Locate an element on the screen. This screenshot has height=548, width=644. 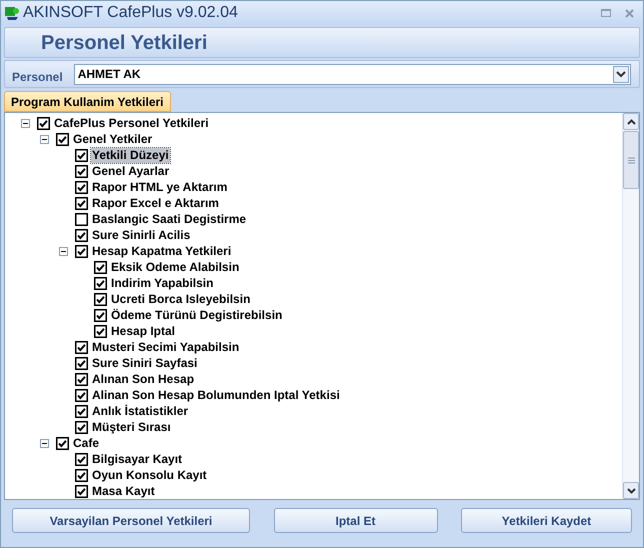
scrollbar-thumb is located at coordinates (631, 160).